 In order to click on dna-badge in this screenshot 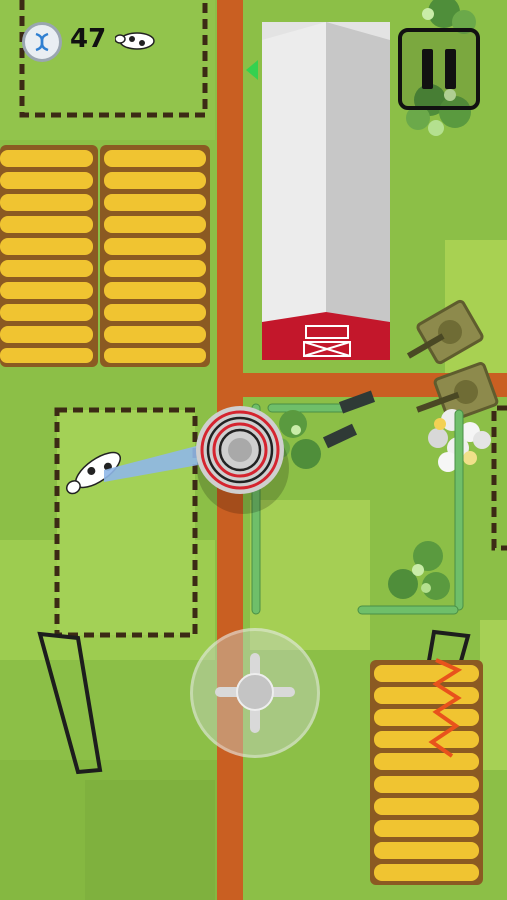, I will do `click(42, 42)`.